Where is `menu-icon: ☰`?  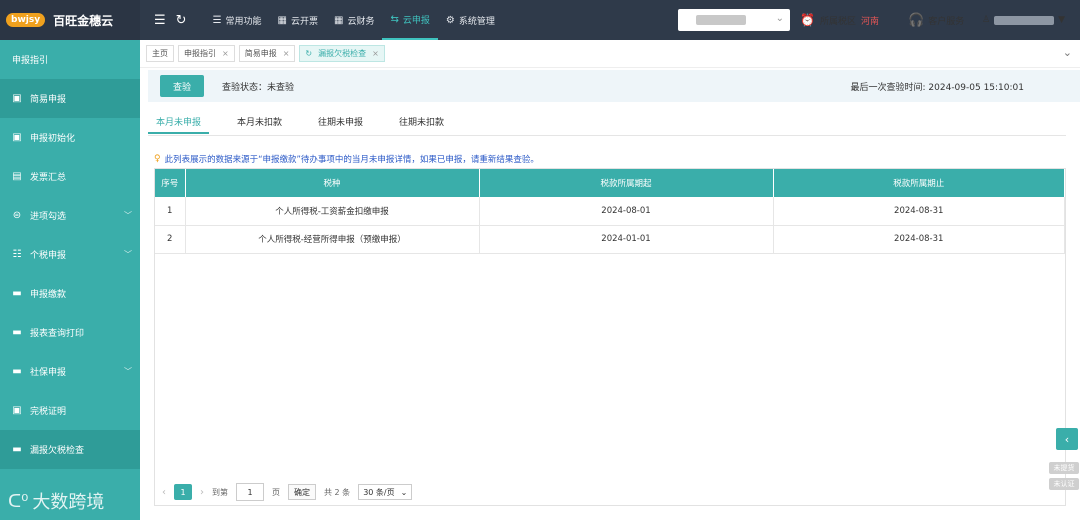 menu-icon: ☰ is located at coordinates (160, 20).